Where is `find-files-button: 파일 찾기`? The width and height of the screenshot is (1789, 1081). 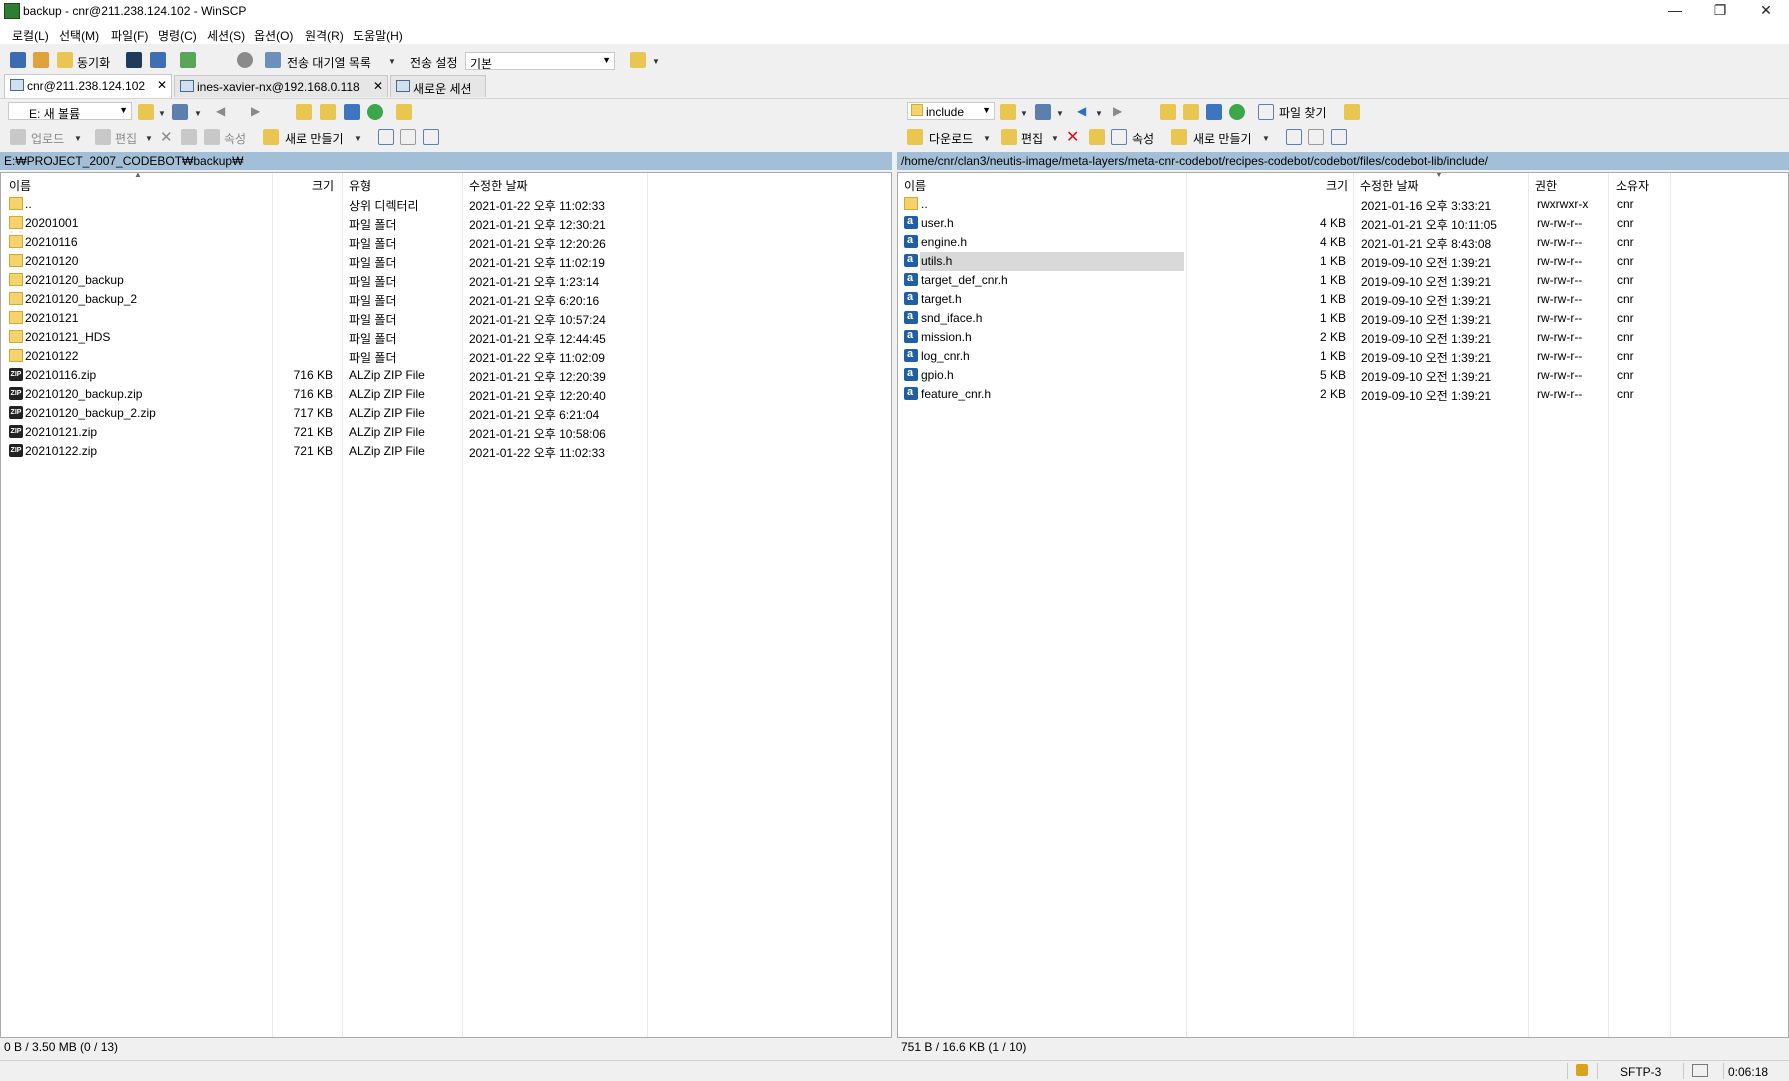 find-files-button: 파일 찾기 is located at coordinates (1303, 112).